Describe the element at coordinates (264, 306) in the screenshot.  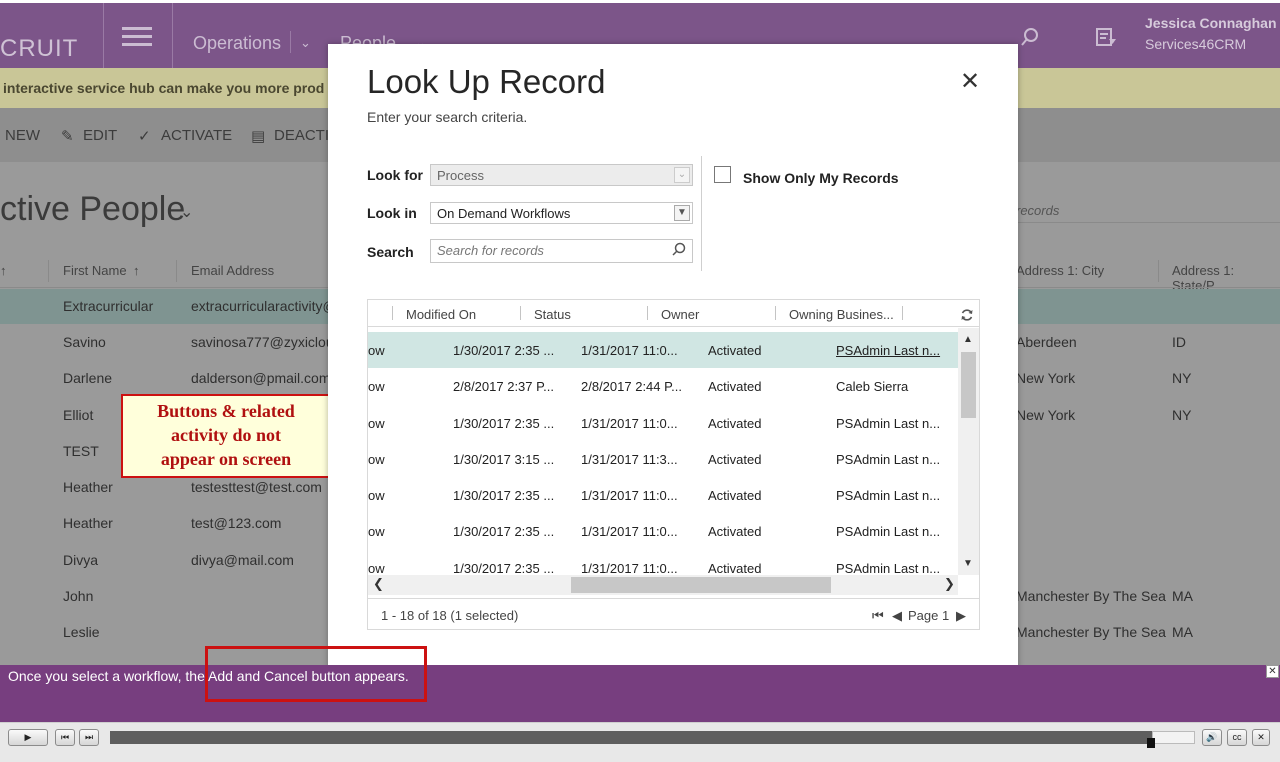
I see `row-email: extracurricularactivity@` at that location.